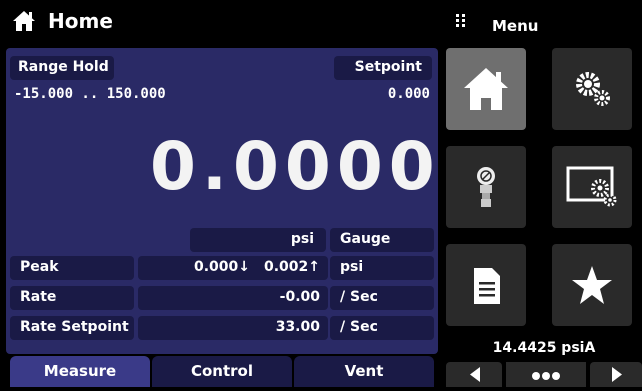 The image size is (642, 391). I want to click on pressure-reading: 0.0000, so click(295, 166).